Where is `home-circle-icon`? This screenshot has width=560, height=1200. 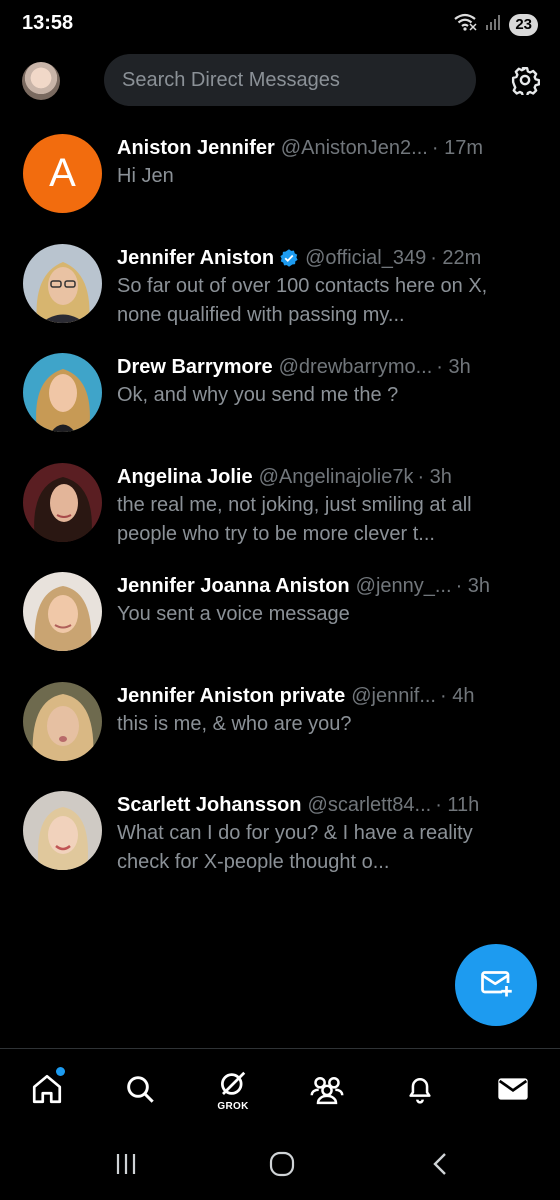
home-circle-icon is located at coordinates (282, 1166).